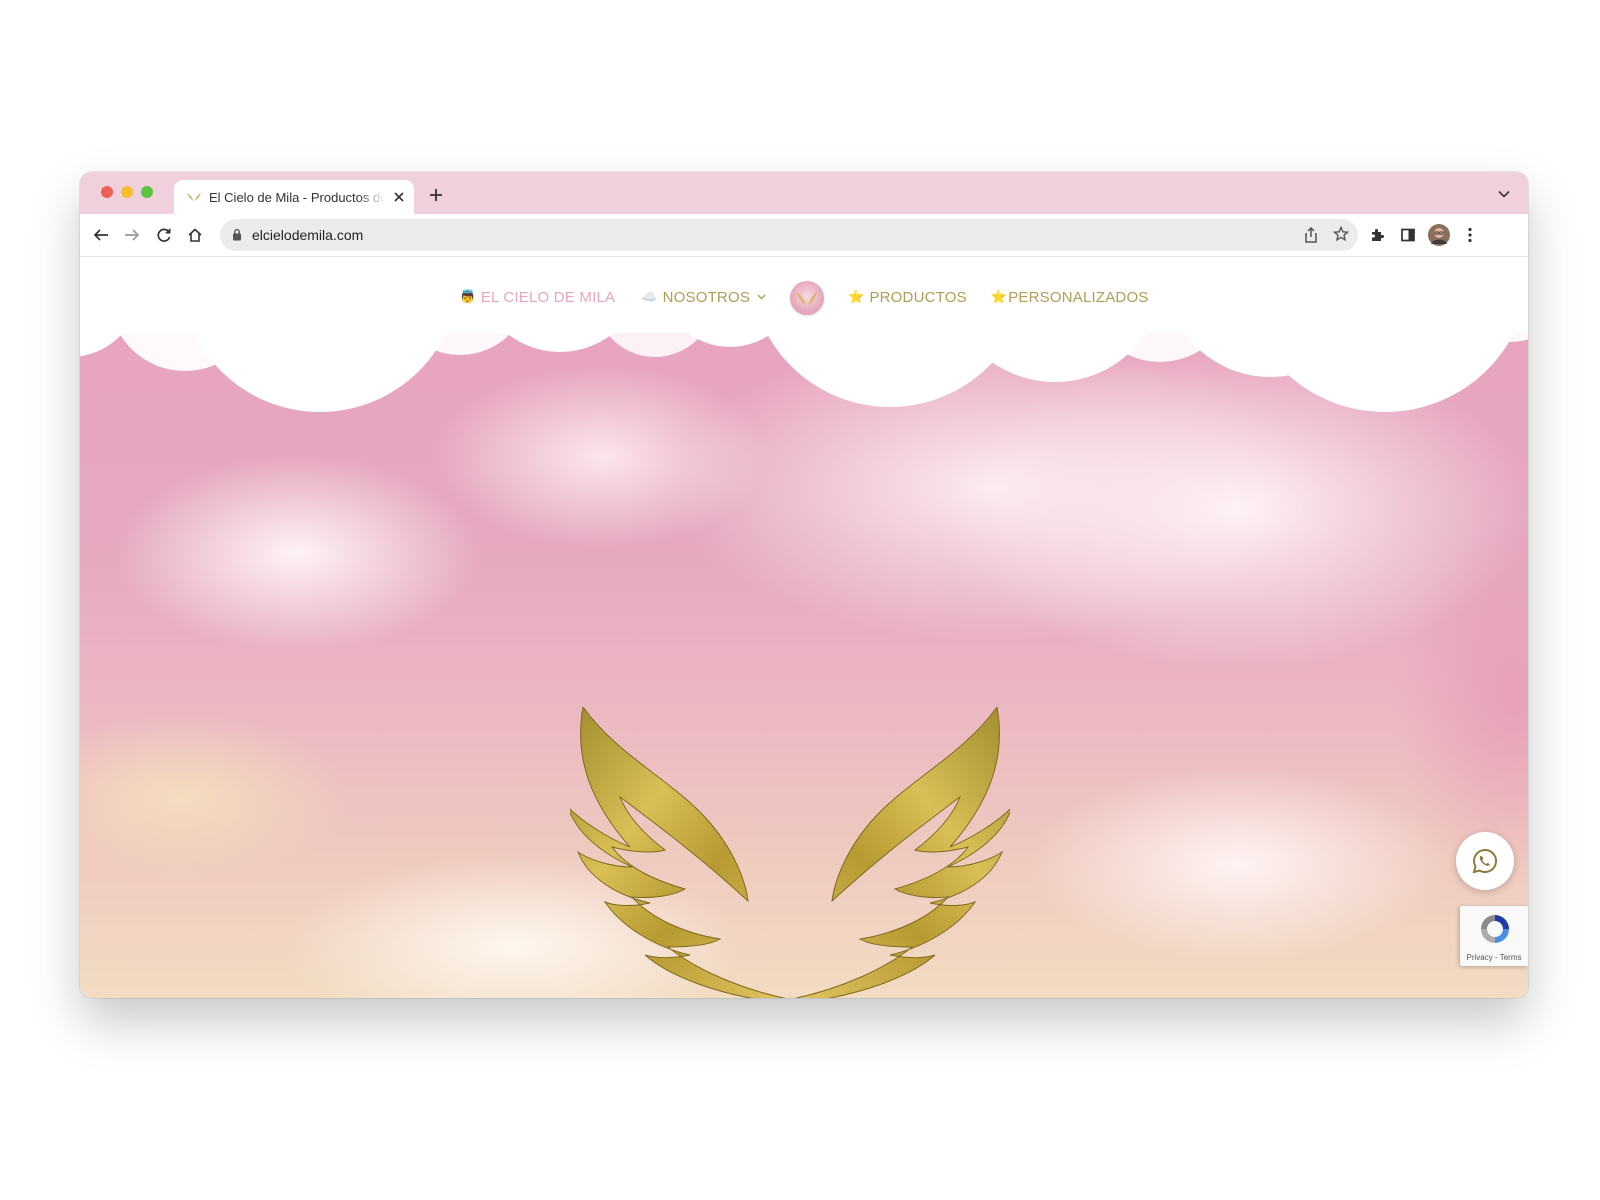 This screenshot has width=1600, height=1200. Describe the element at coordinates (194, 197) in the screenshot. I see `site-favicon-icon` at that location.